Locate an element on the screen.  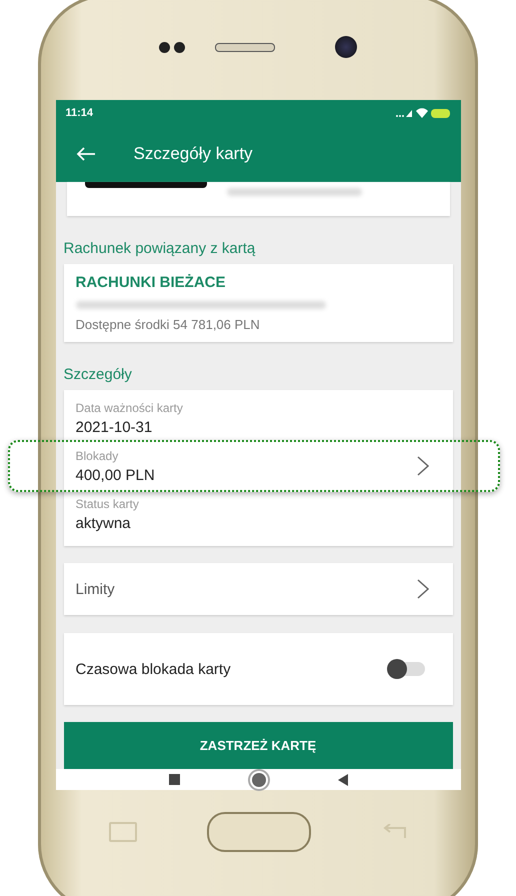
available-funds: Dostępne środki 54 781,06 PLN is located at coordinates (168, 324).